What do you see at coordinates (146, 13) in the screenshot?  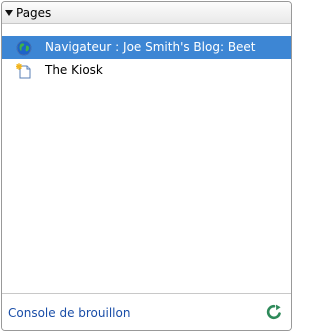 I see `pages-header: Pages` at bounding box center [146, 13].